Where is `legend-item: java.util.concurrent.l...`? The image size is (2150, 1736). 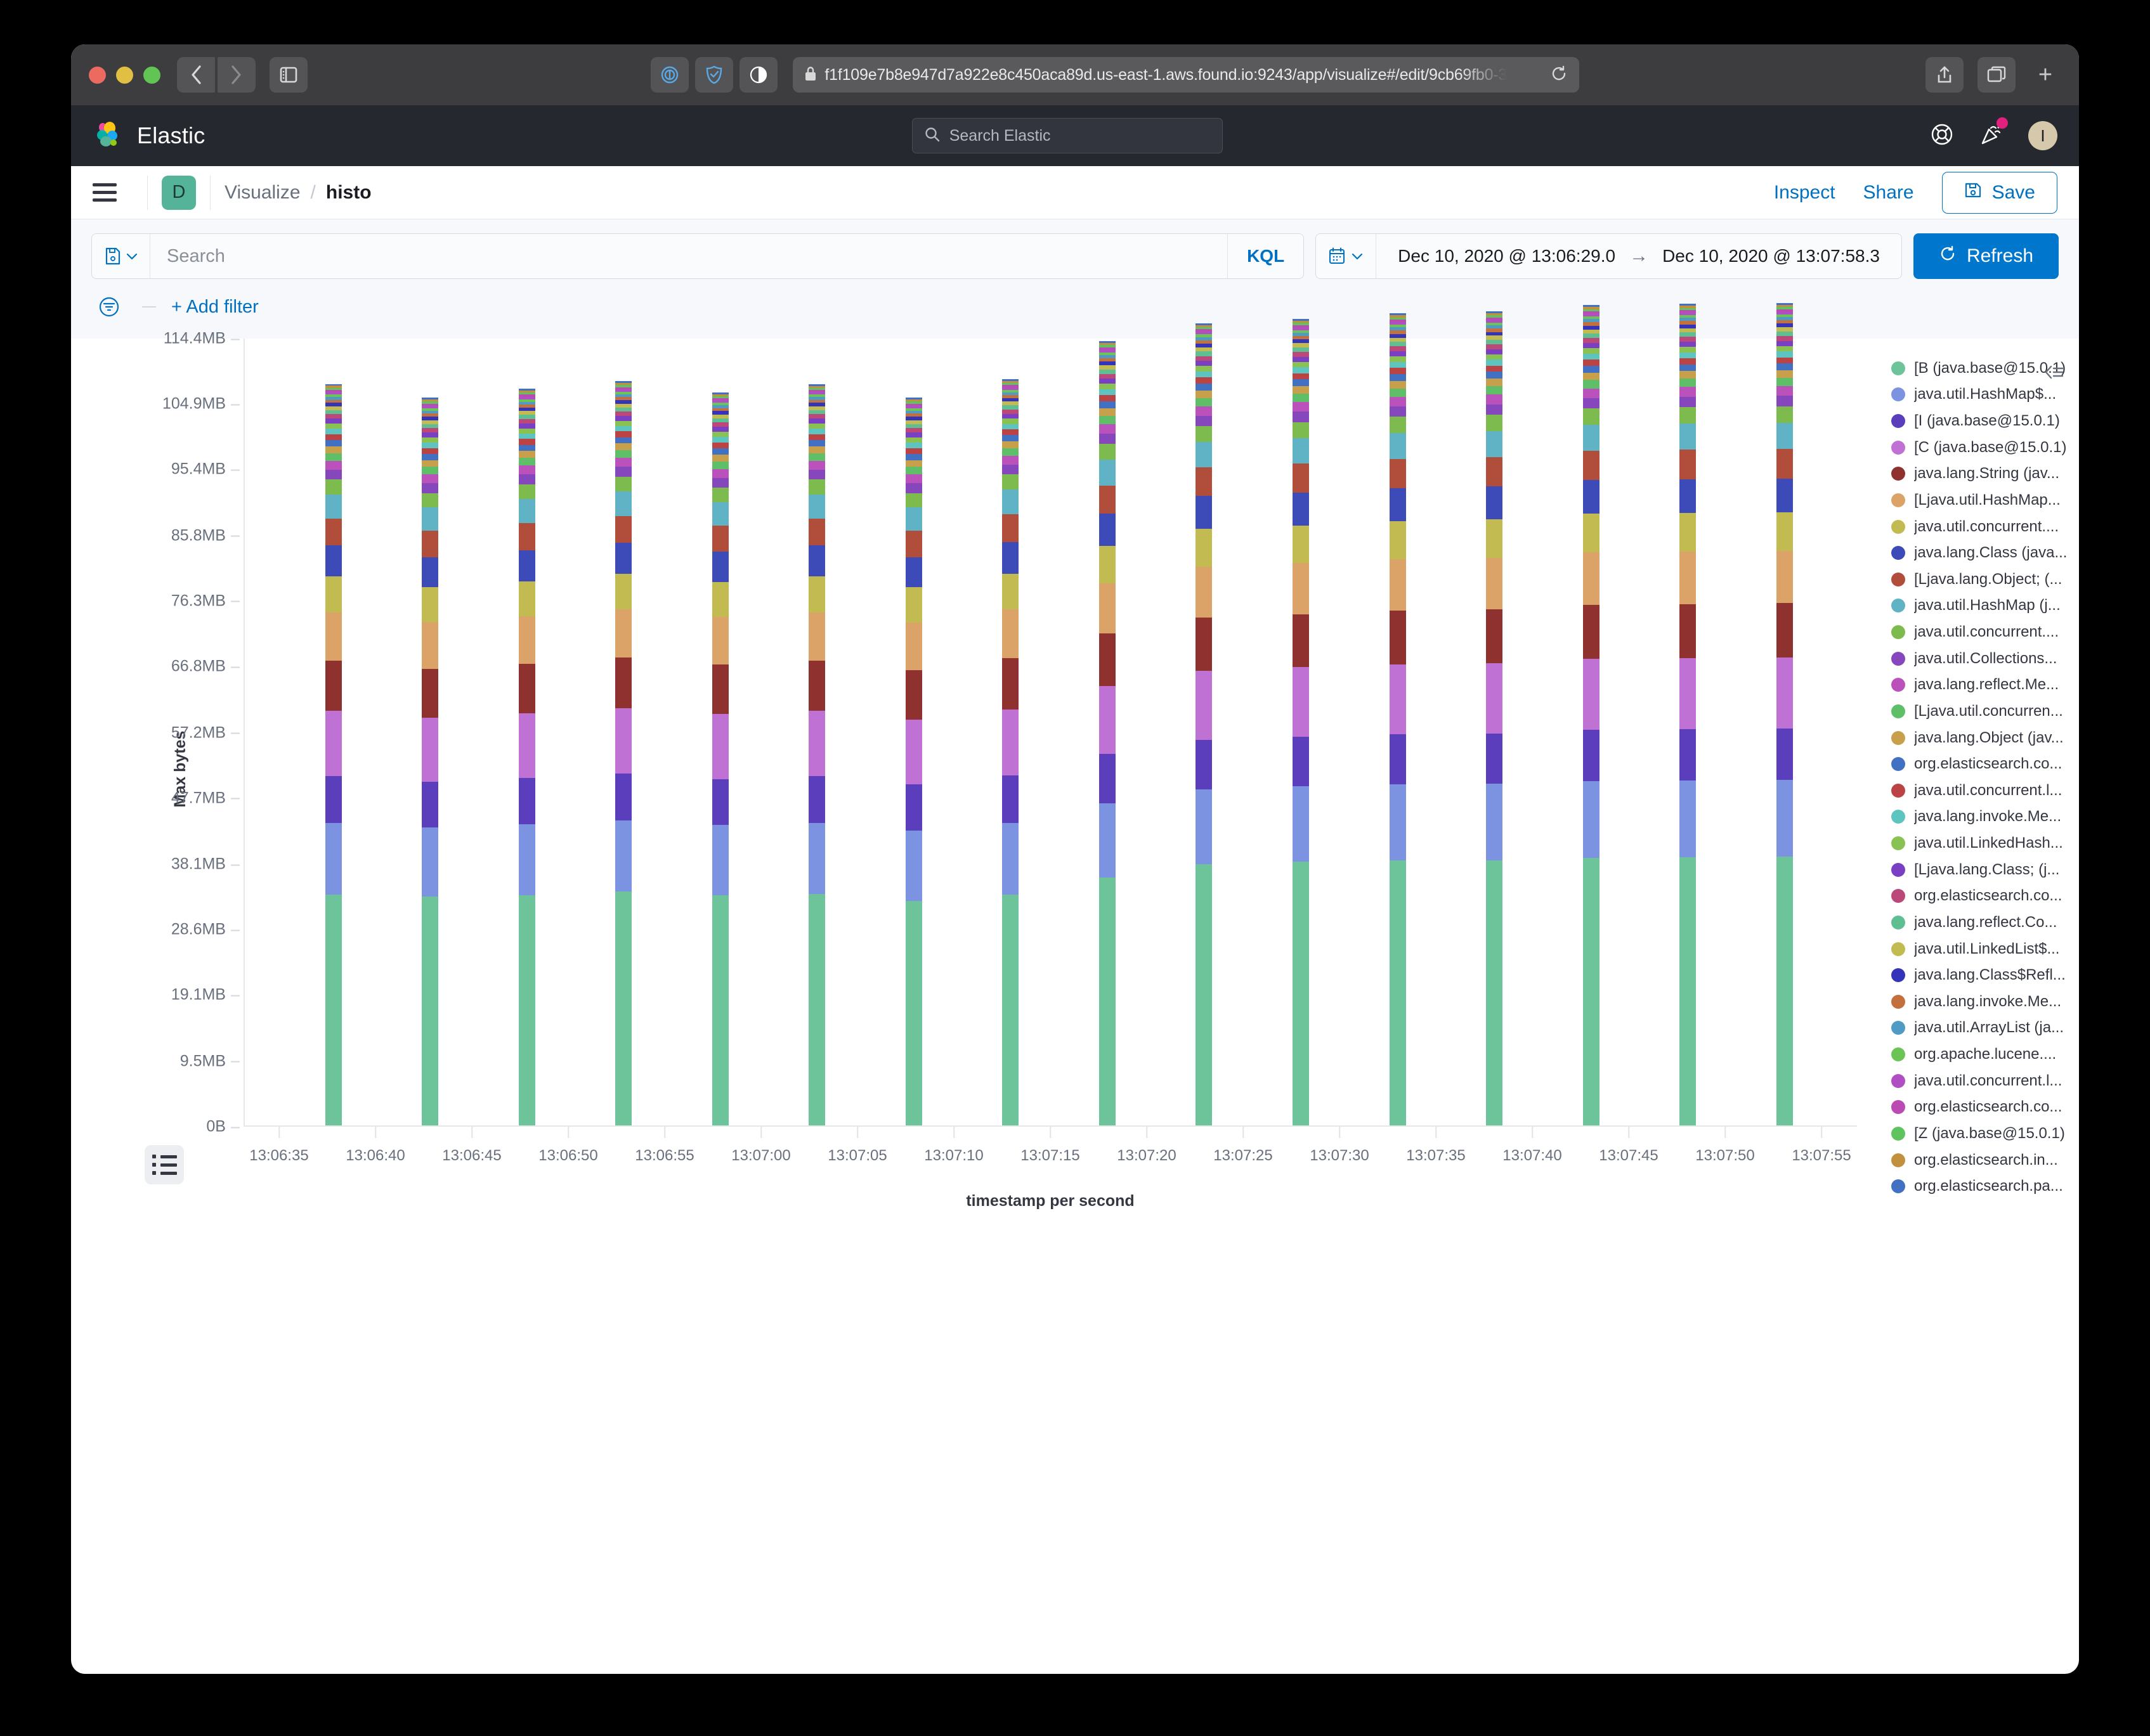
legend-item: java.util.concurrent.l... is located at coordinates (1985, 790).